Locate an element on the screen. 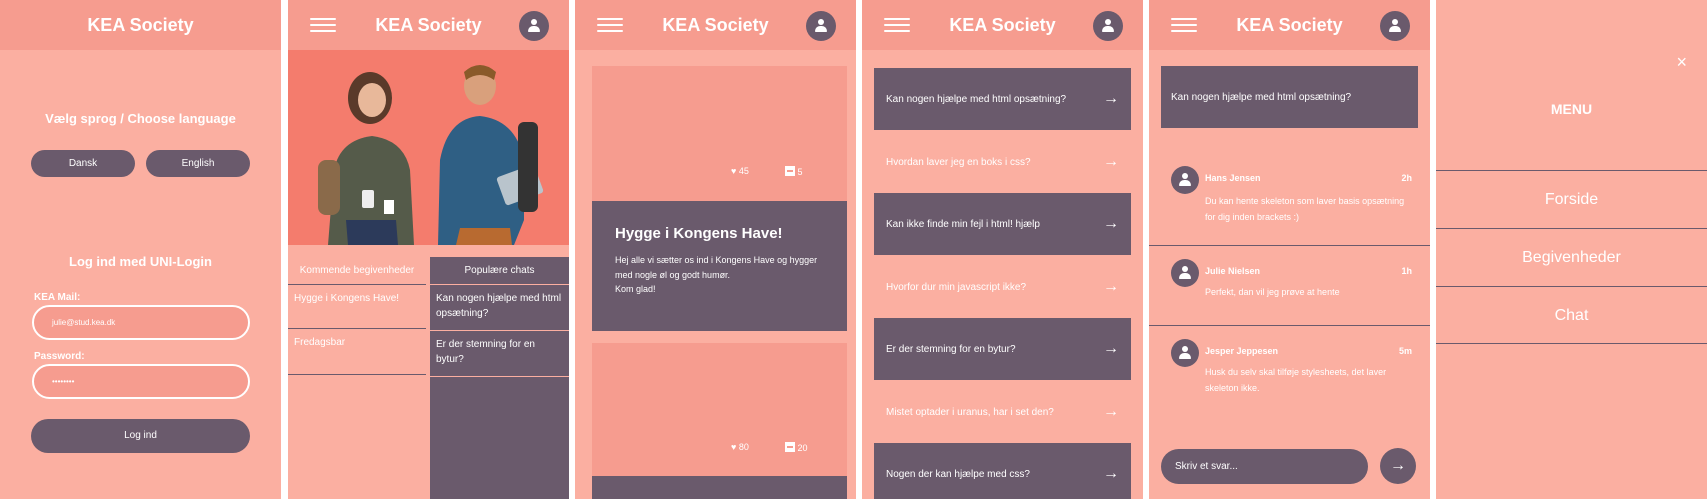  like-count: ♥ 45 is located at coordinates (740, 171).